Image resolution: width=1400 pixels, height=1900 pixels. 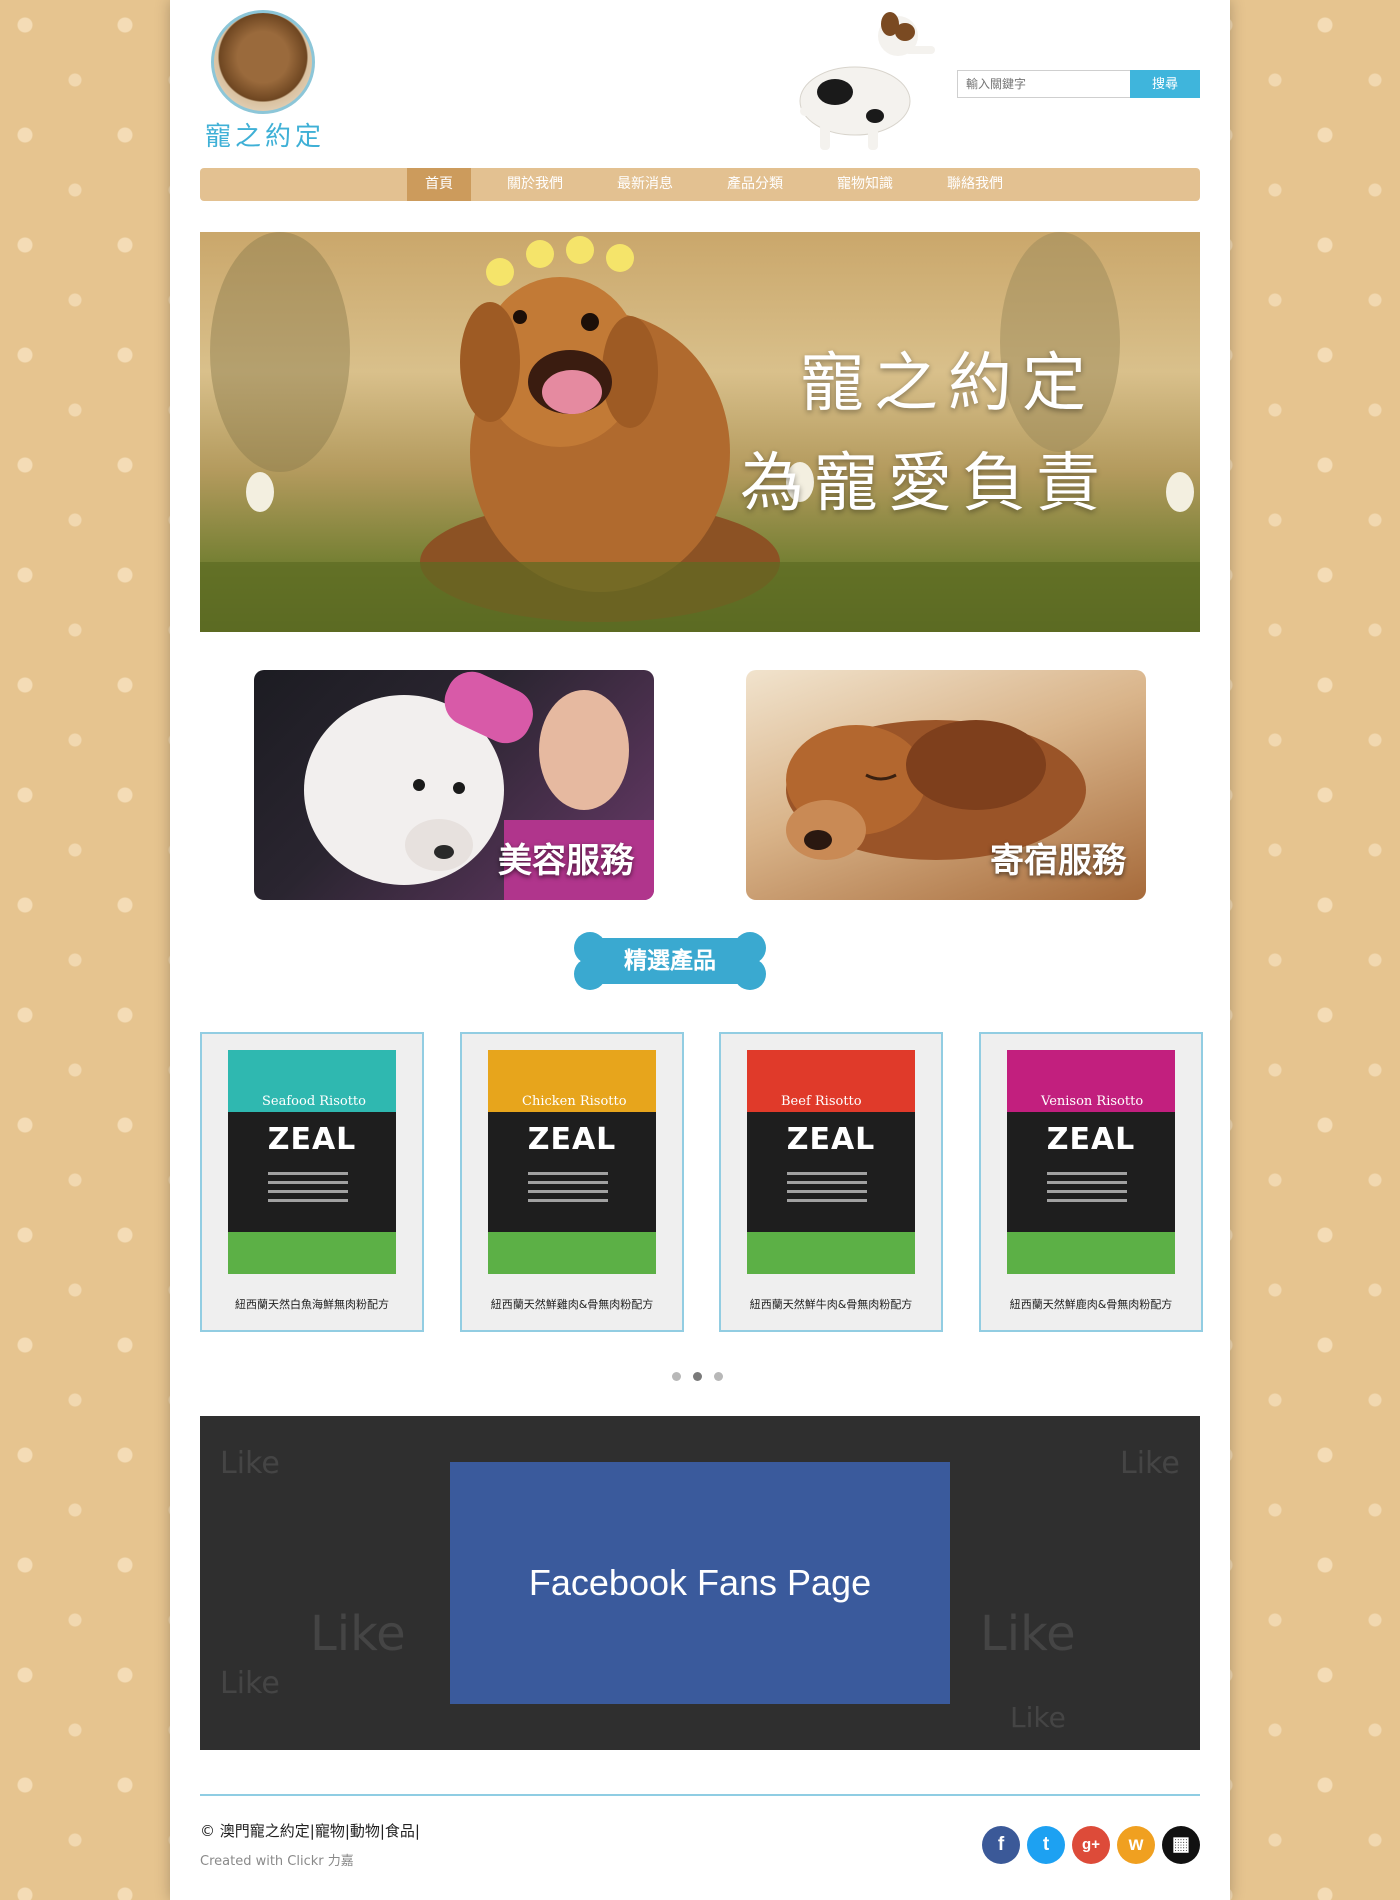 What do you see at coordinates (314, 1101) in the screenshot?
I see `pack-flavor-label: Seafood Risotto` at bounding box center [314, 1101].